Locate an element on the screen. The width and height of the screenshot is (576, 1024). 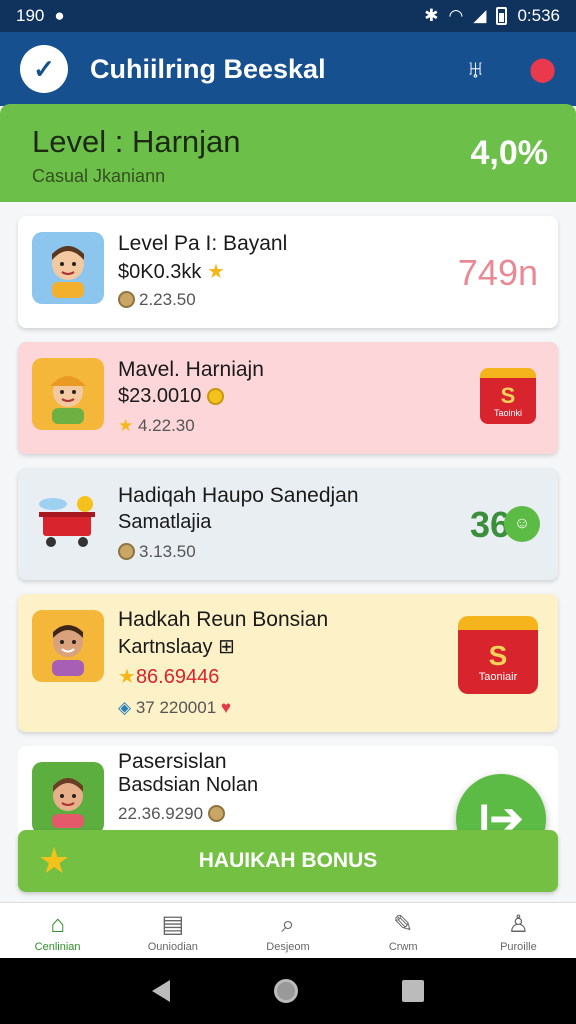
card-stat: 2.23.50 is located at coordinates (167, 299).